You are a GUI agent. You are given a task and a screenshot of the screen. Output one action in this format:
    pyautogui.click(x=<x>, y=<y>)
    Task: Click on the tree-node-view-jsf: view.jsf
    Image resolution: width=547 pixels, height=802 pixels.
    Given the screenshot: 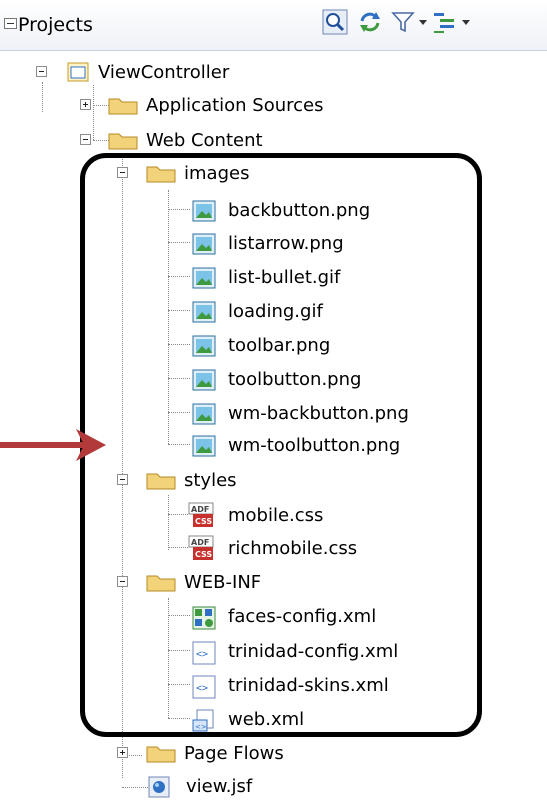 What is the action you would take?
    pyautogui.click(x=298, y=786)
    